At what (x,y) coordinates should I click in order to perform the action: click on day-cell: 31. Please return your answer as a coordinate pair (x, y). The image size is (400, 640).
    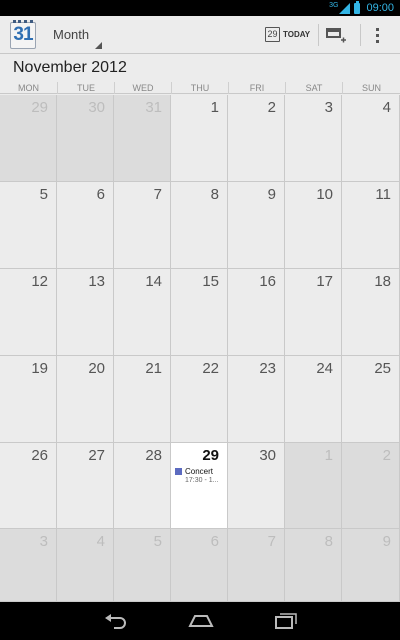
    Looking at the image, I should click on (142, 138).